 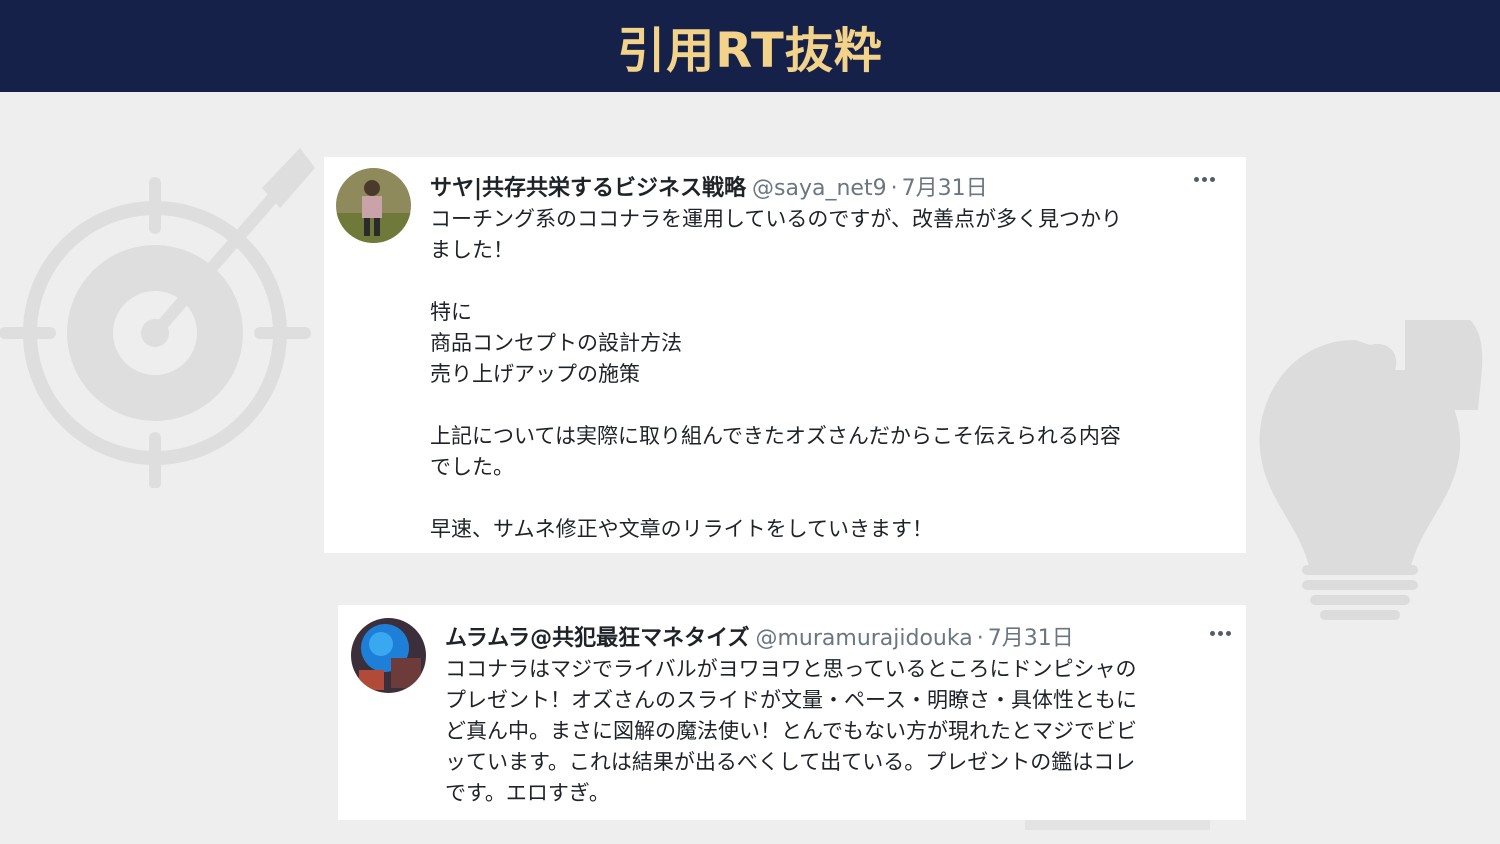 I want to click on tweet-line: 特に, so click(x=451, y=312).